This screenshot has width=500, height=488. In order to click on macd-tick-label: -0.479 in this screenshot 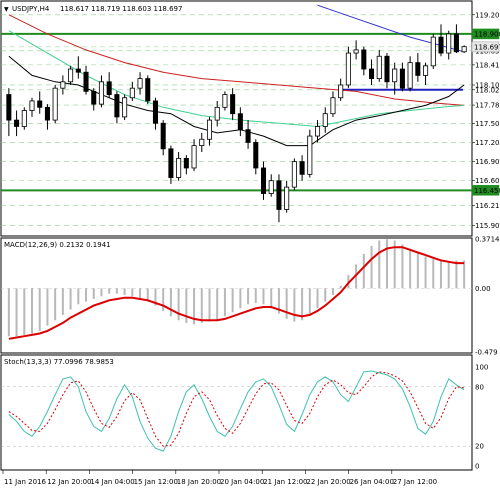, I will do `click(486, 353)`.